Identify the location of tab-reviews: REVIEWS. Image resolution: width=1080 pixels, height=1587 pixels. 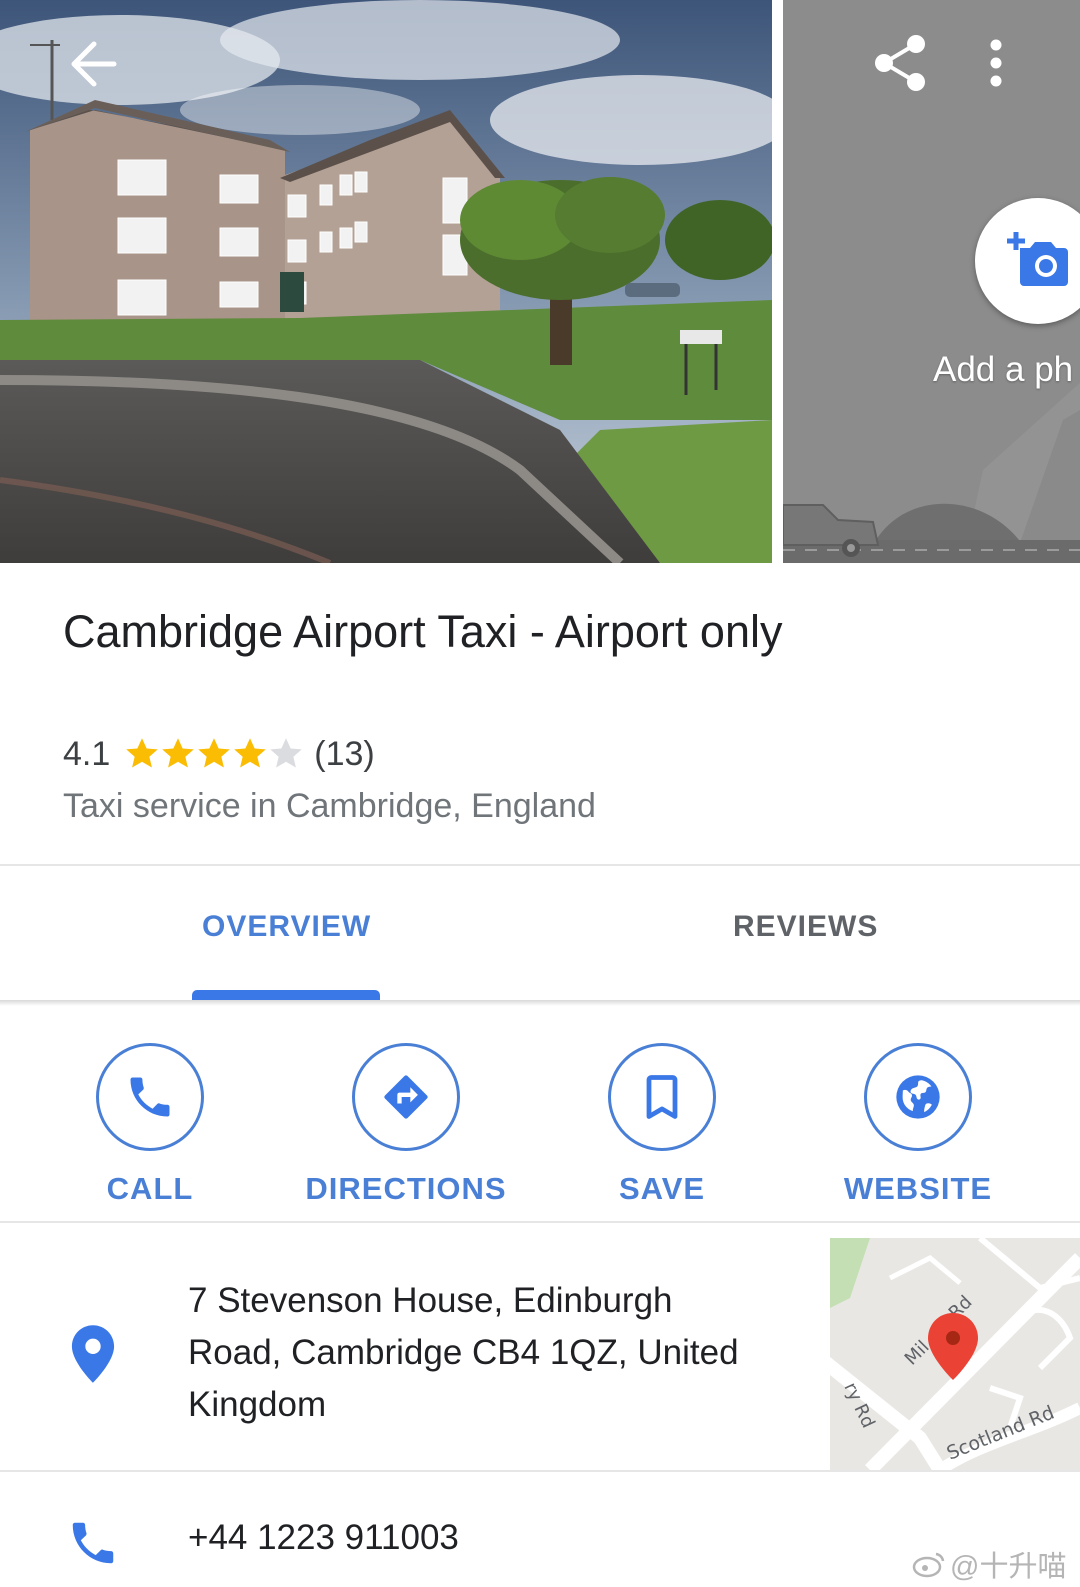
(805, 927).